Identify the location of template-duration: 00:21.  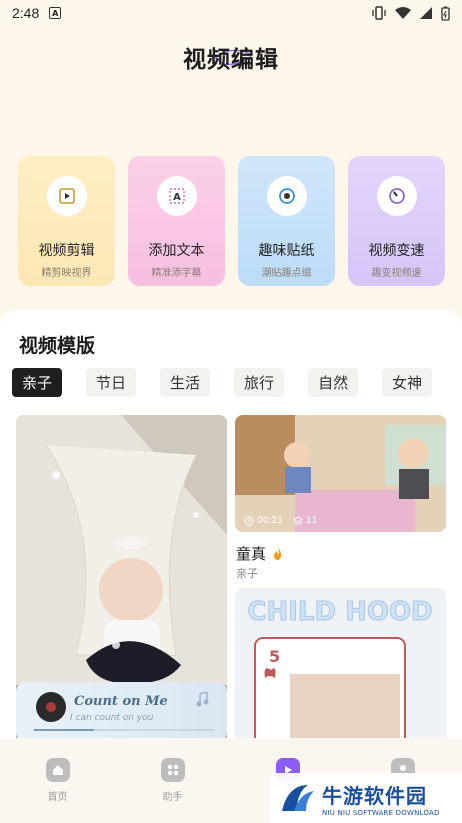
(270, 521).